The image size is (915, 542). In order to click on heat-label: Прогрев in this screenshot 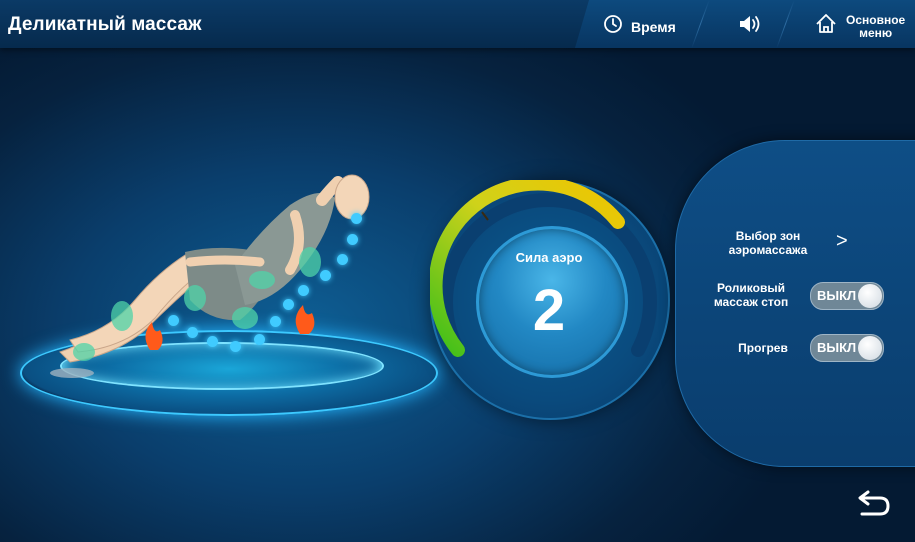, I will do `click(763, 348)`.